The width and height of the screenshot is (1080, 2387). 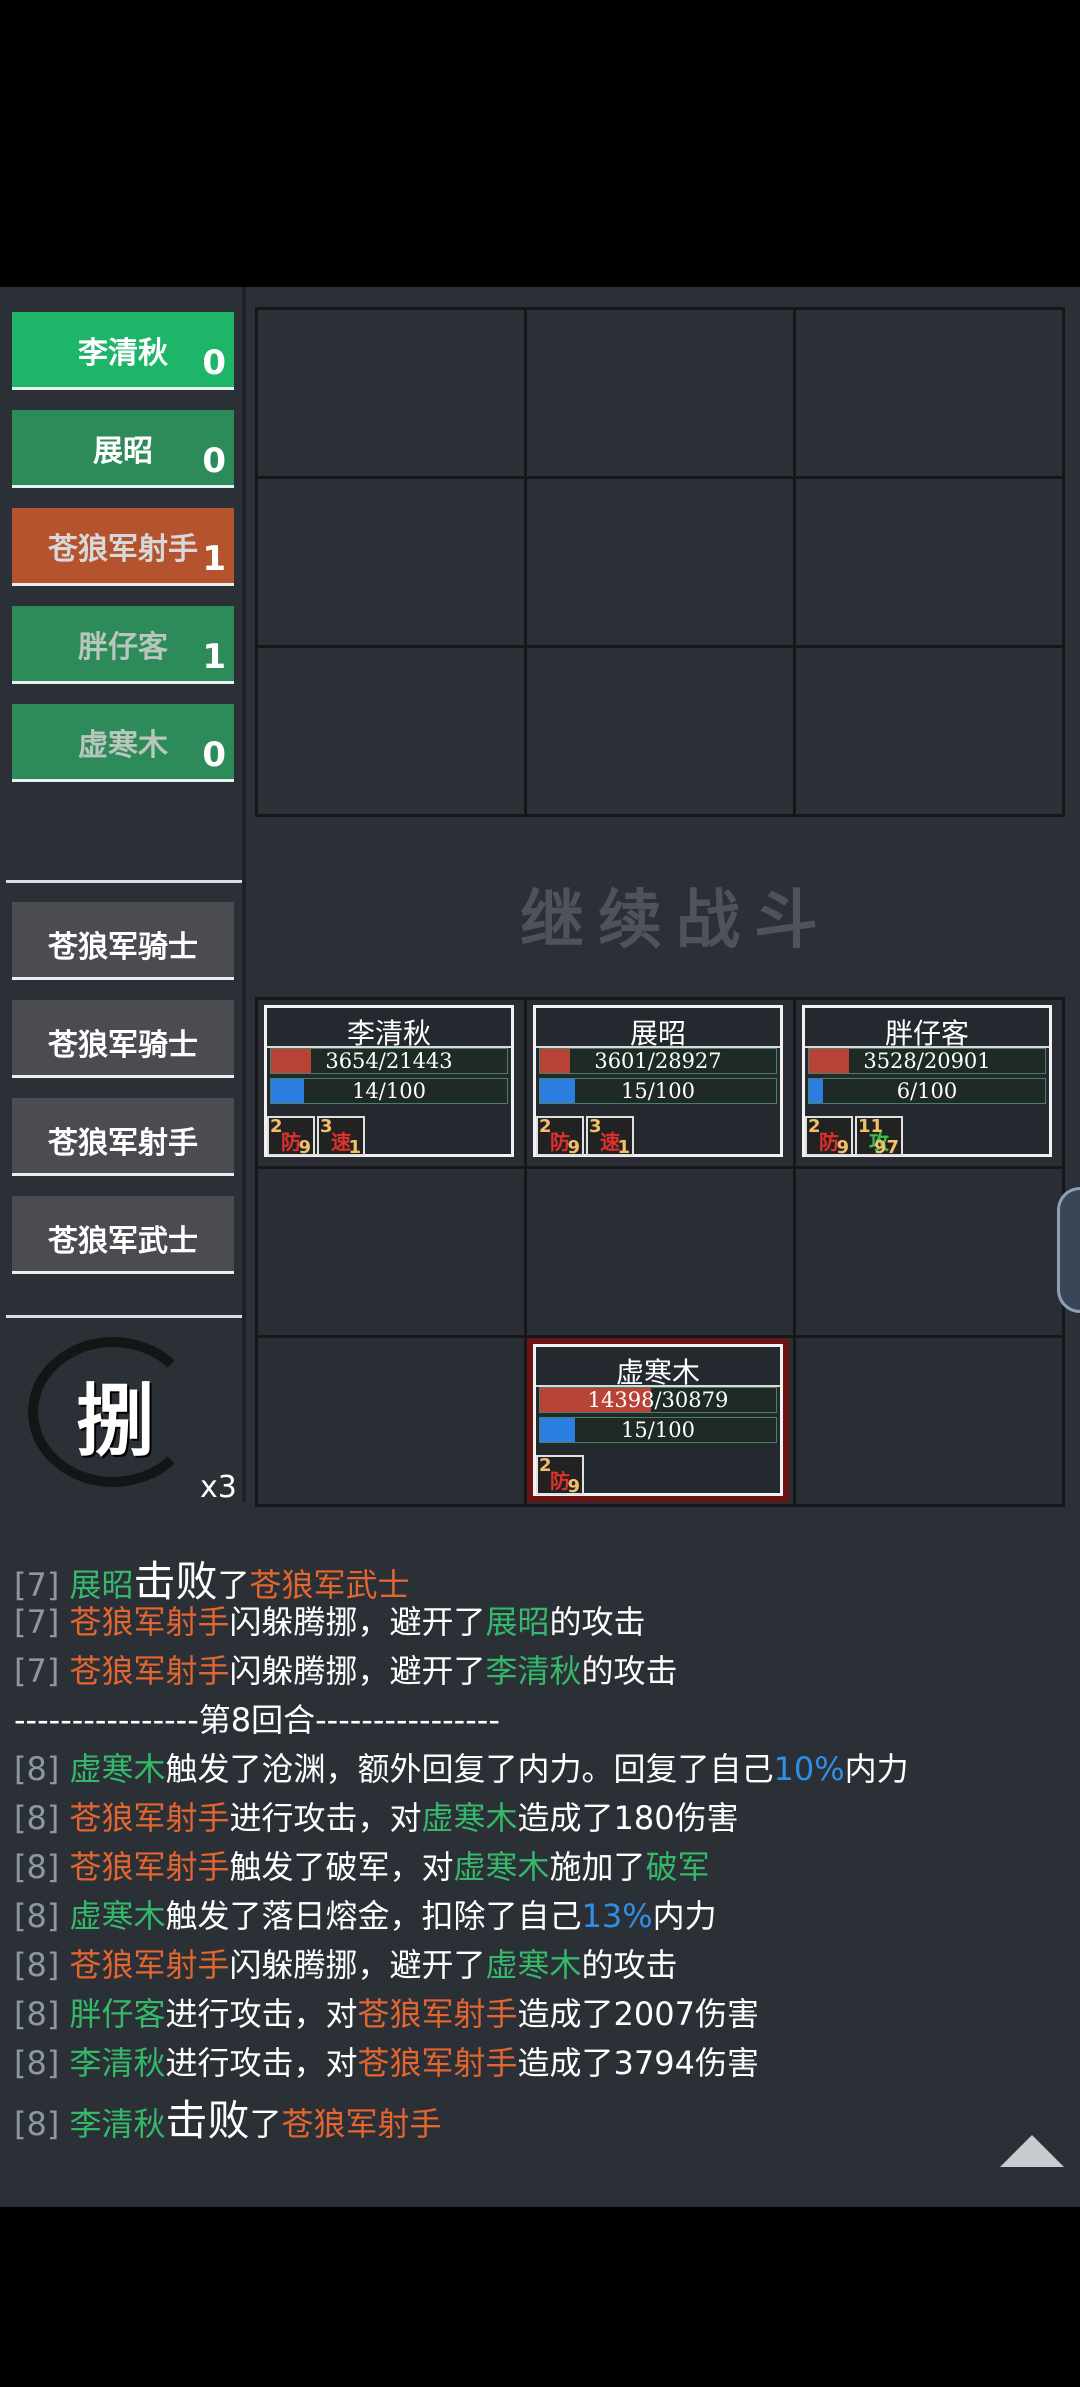 What do you see at coordinates (1068, 1250) in the screenshot?
I see `side-scroll-icon` at bounding box center [1068, 1250].